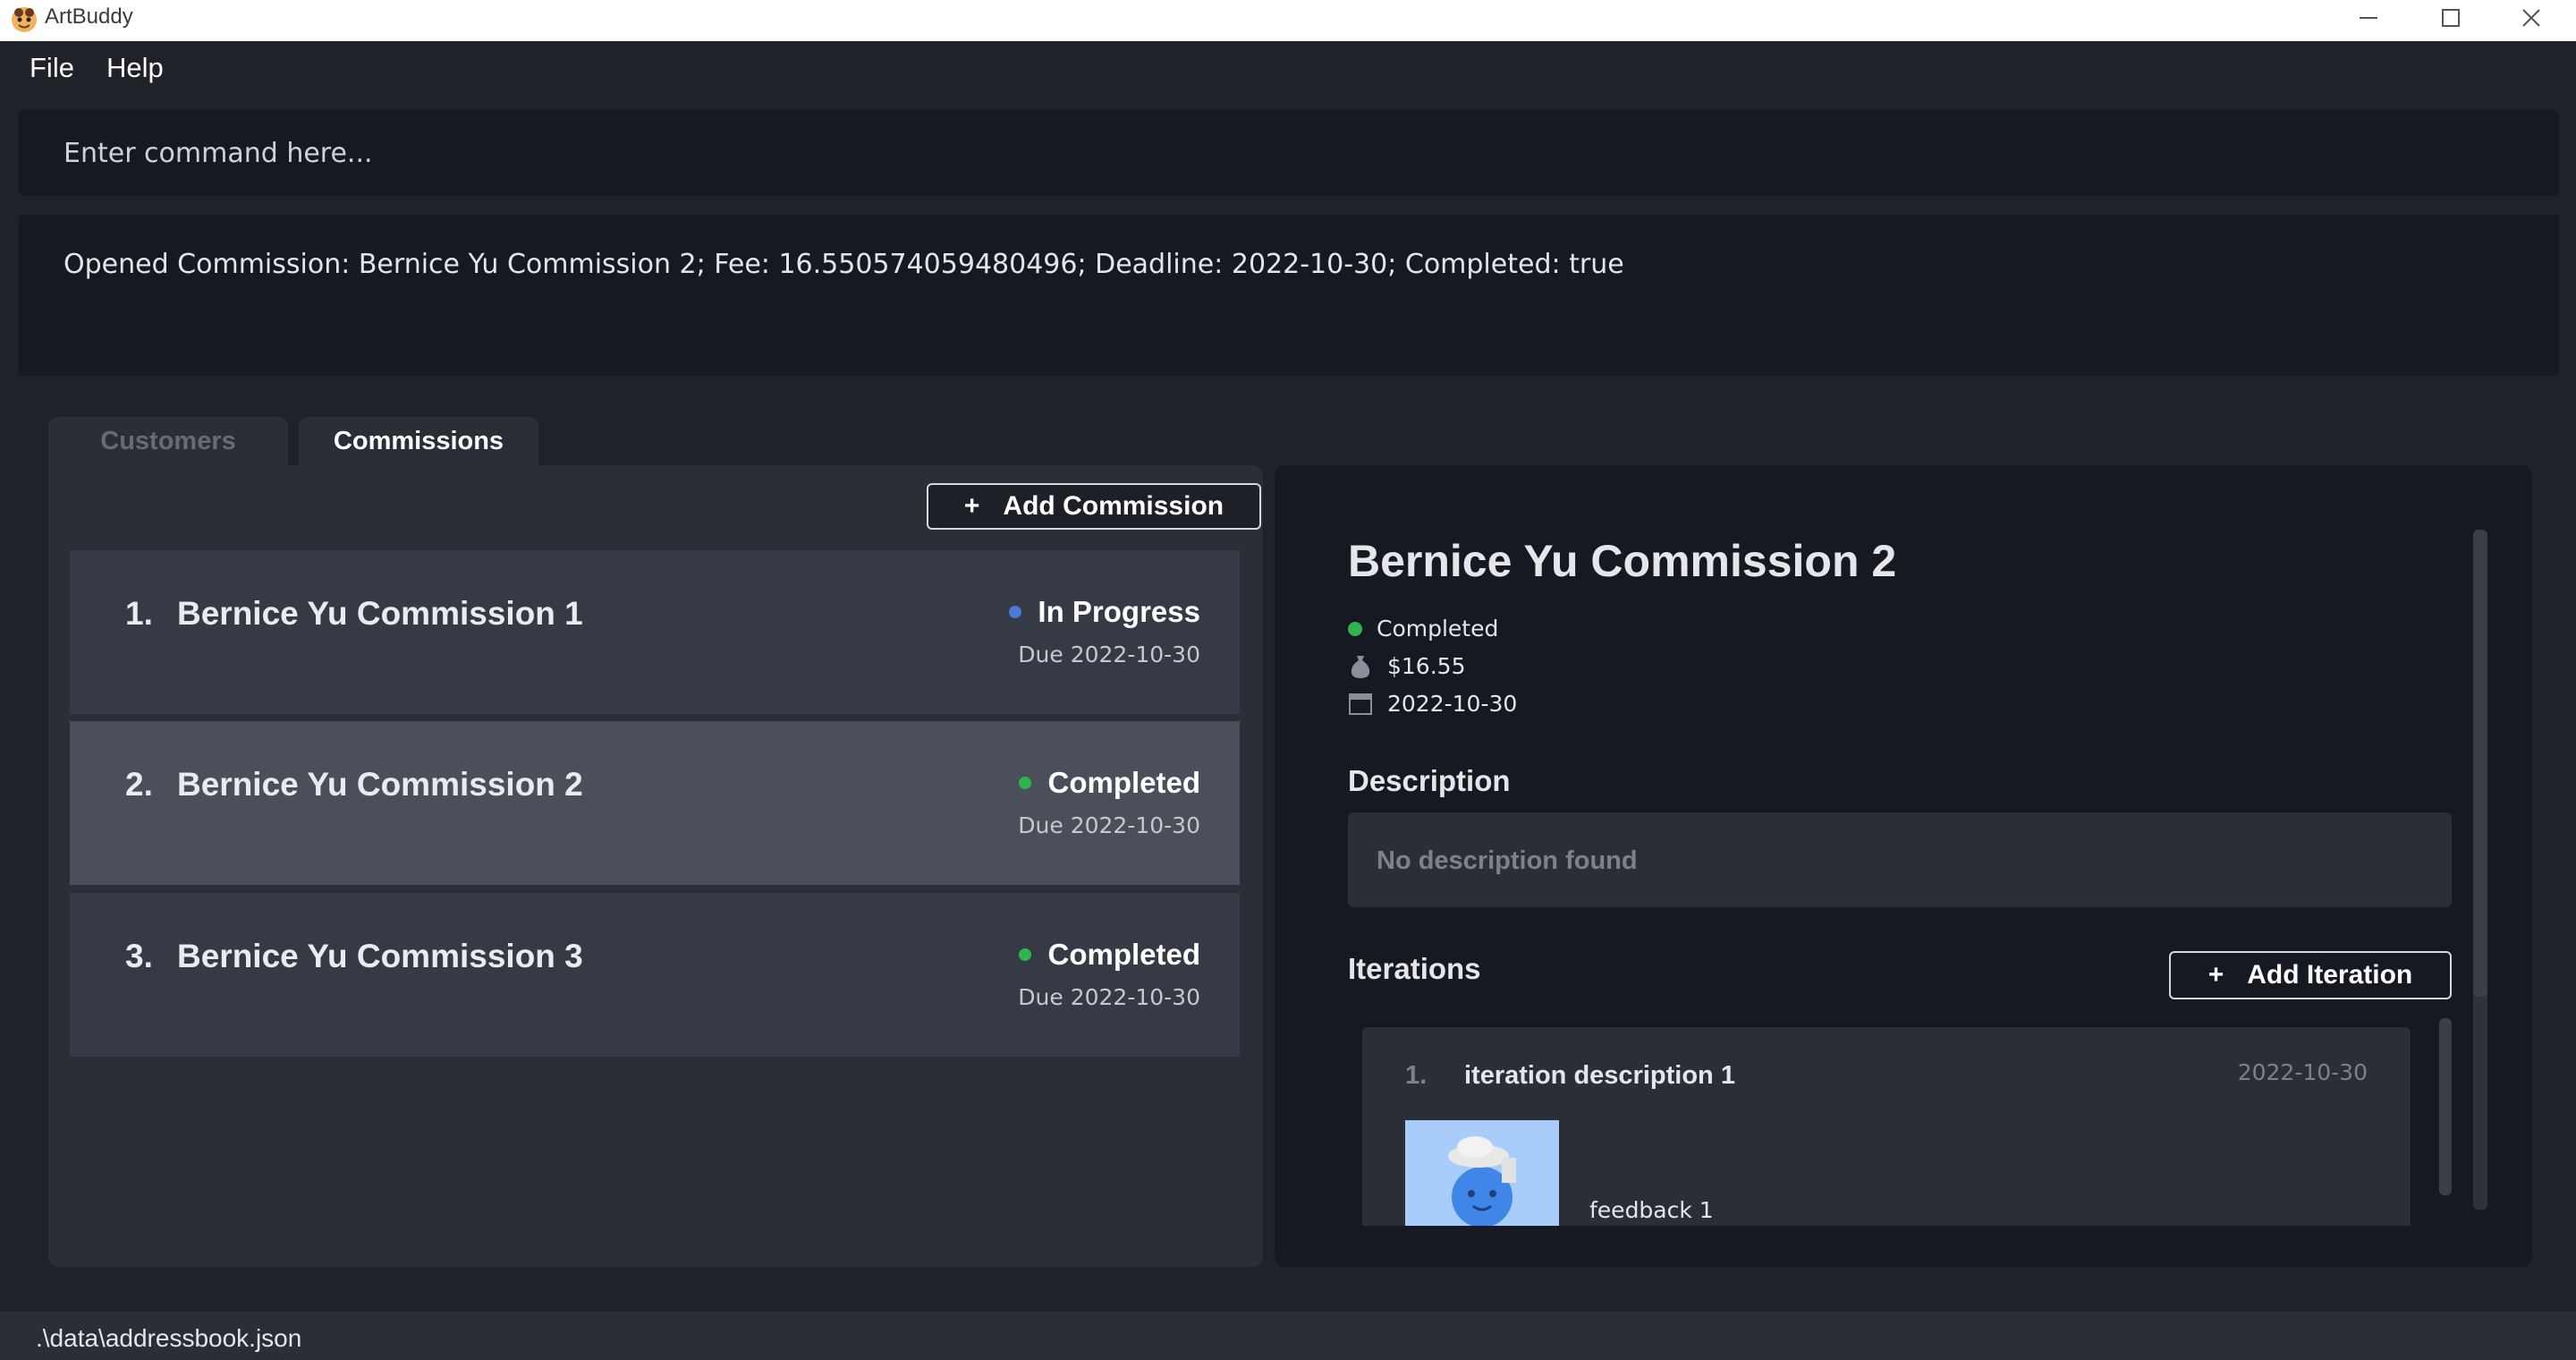 The height and width of the screenshot is (1360, 2576). What do you see at coordinates (169, 1338) in the screenshot?
I see `save-location-path: .\data\addressbook.json` at bounding box center [169, 1338].